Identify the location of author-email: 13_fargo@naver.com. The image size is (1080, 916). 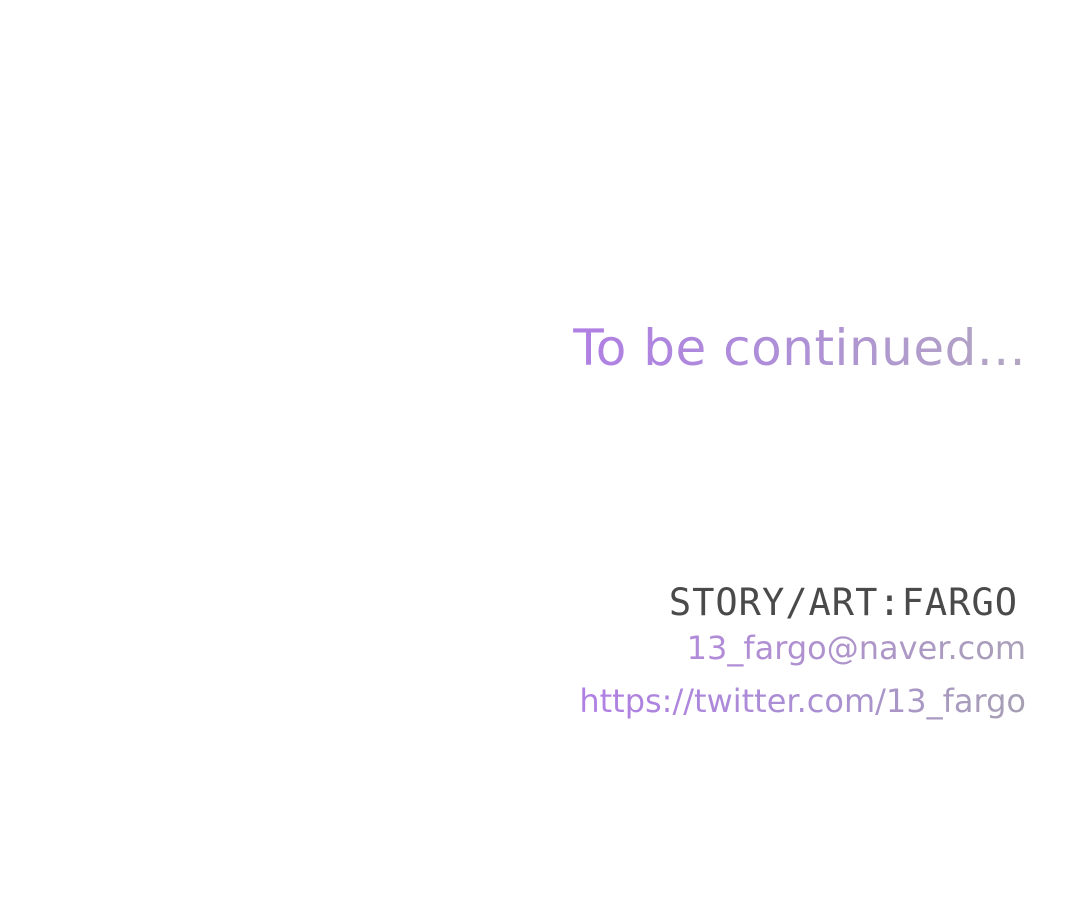
(802, 648).